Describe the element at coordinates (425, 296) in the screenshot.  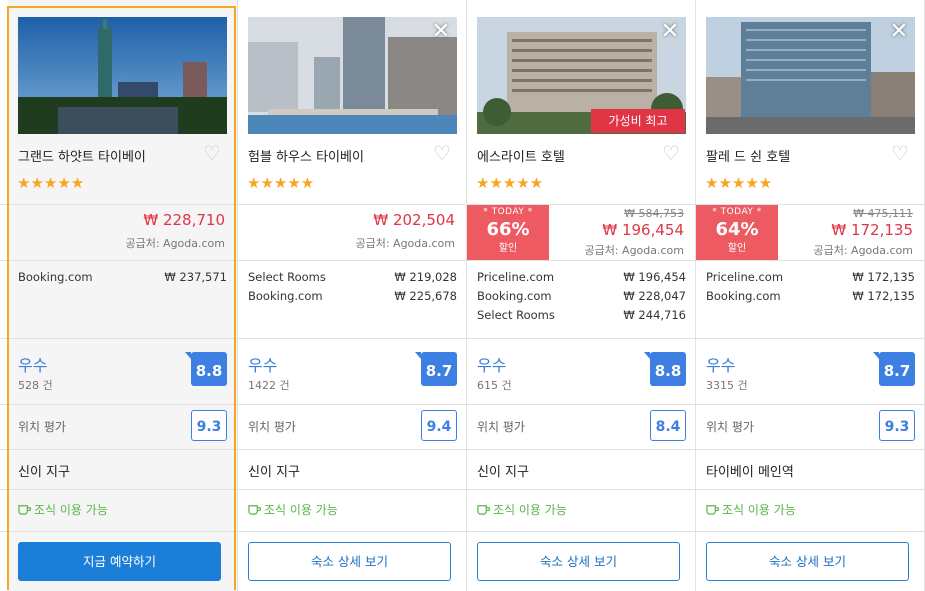
I see `offer-price: ₩ 225,678` at that location.